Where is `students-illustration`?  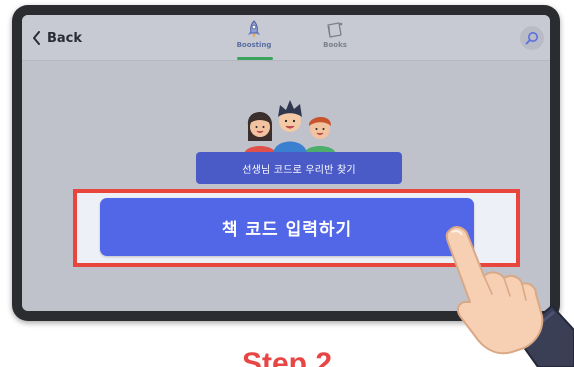
students-illustration is located at coordinates (290, 127).